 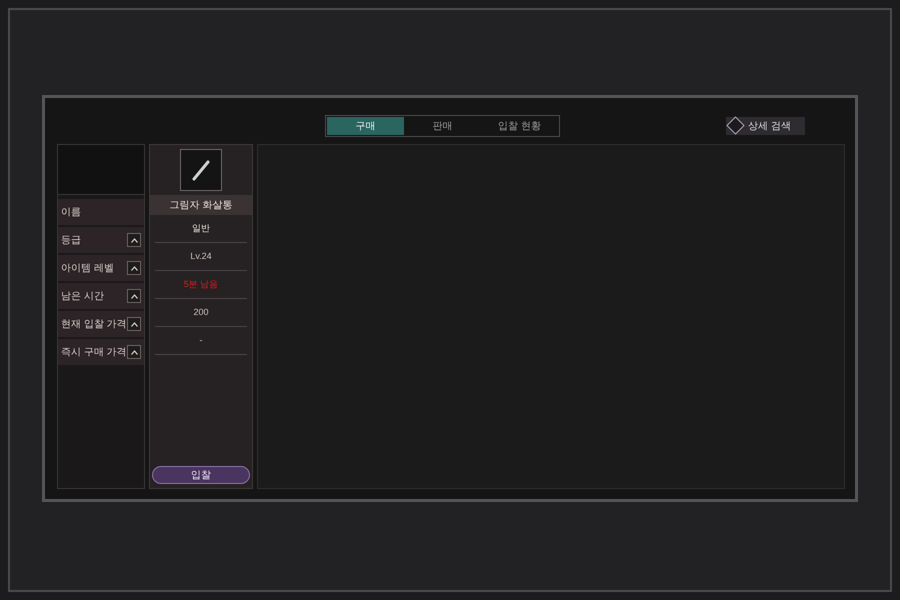 I want to click on sort-label: 등급, so click(x=71, y=241).